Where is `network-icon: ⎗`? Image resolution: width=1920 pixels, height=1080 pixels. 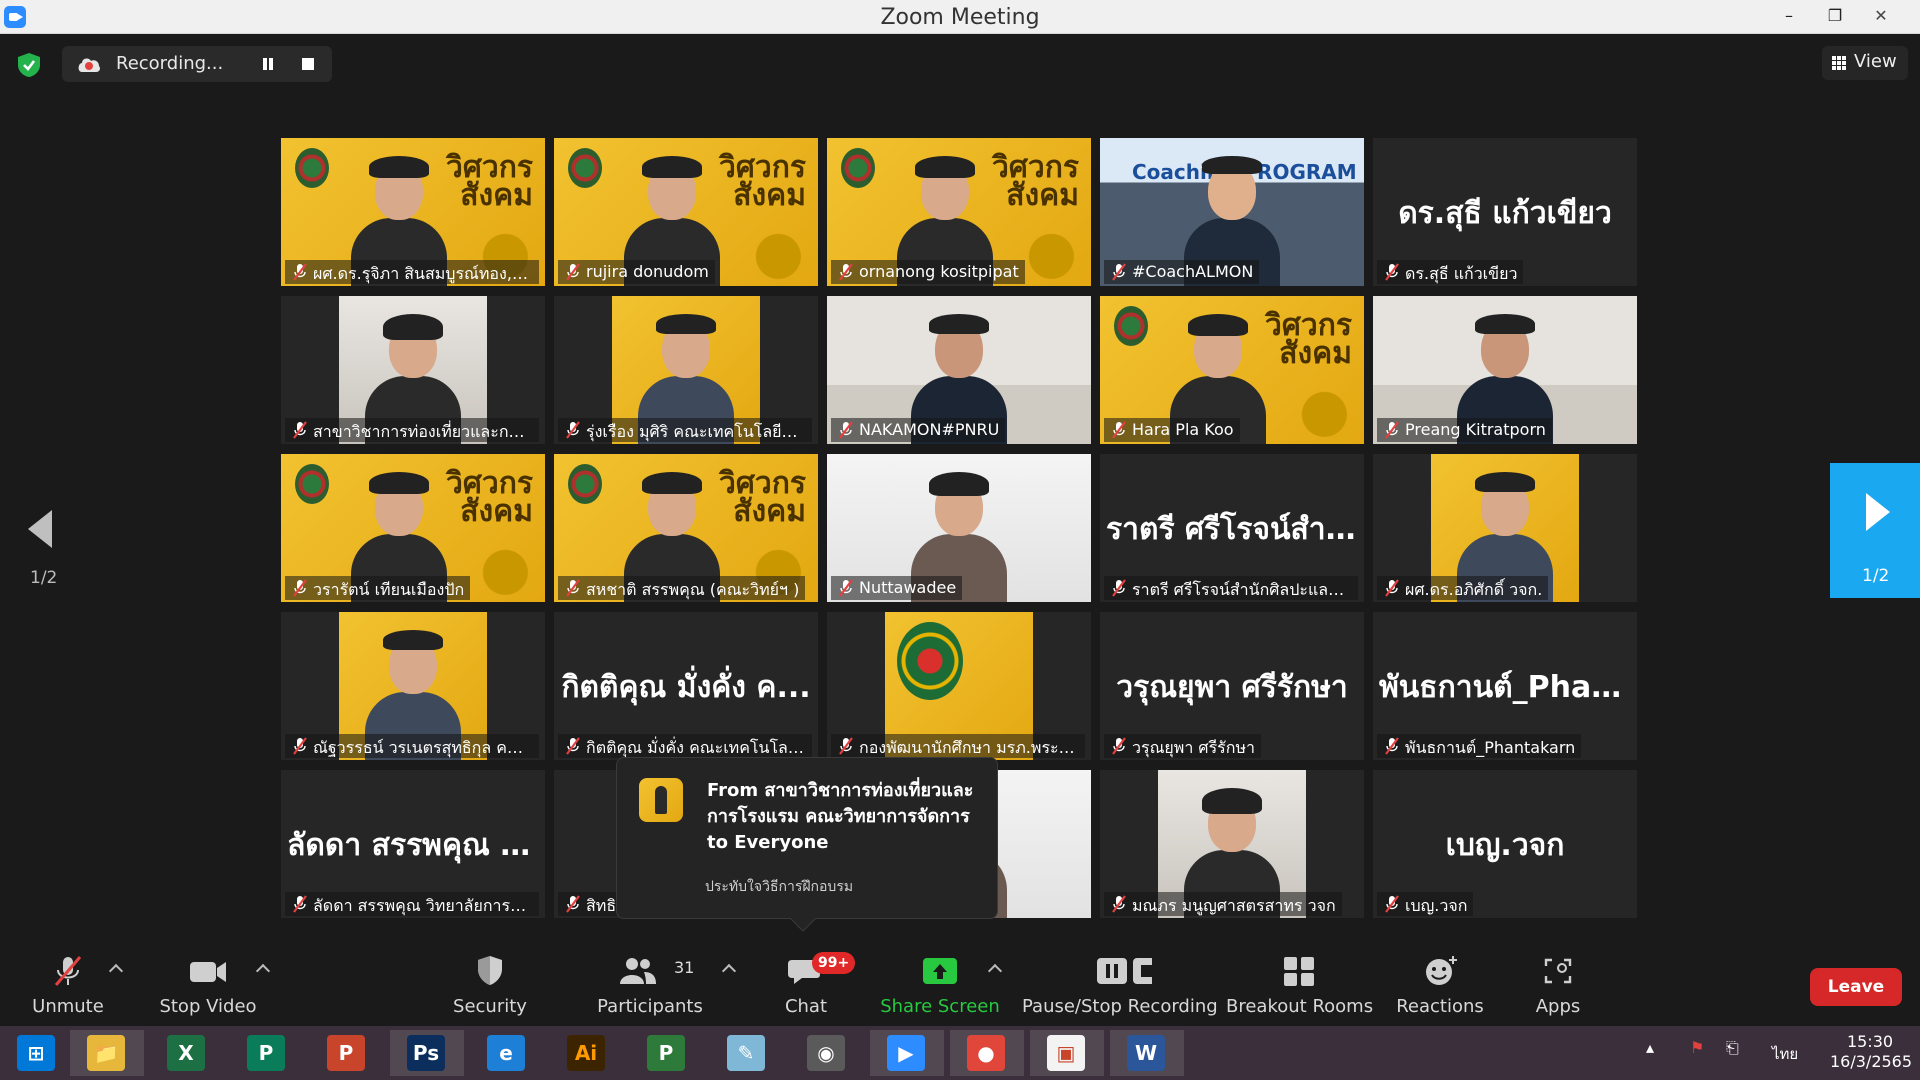
network-icon: ⎗ is located at coordinates (1732, 1048).